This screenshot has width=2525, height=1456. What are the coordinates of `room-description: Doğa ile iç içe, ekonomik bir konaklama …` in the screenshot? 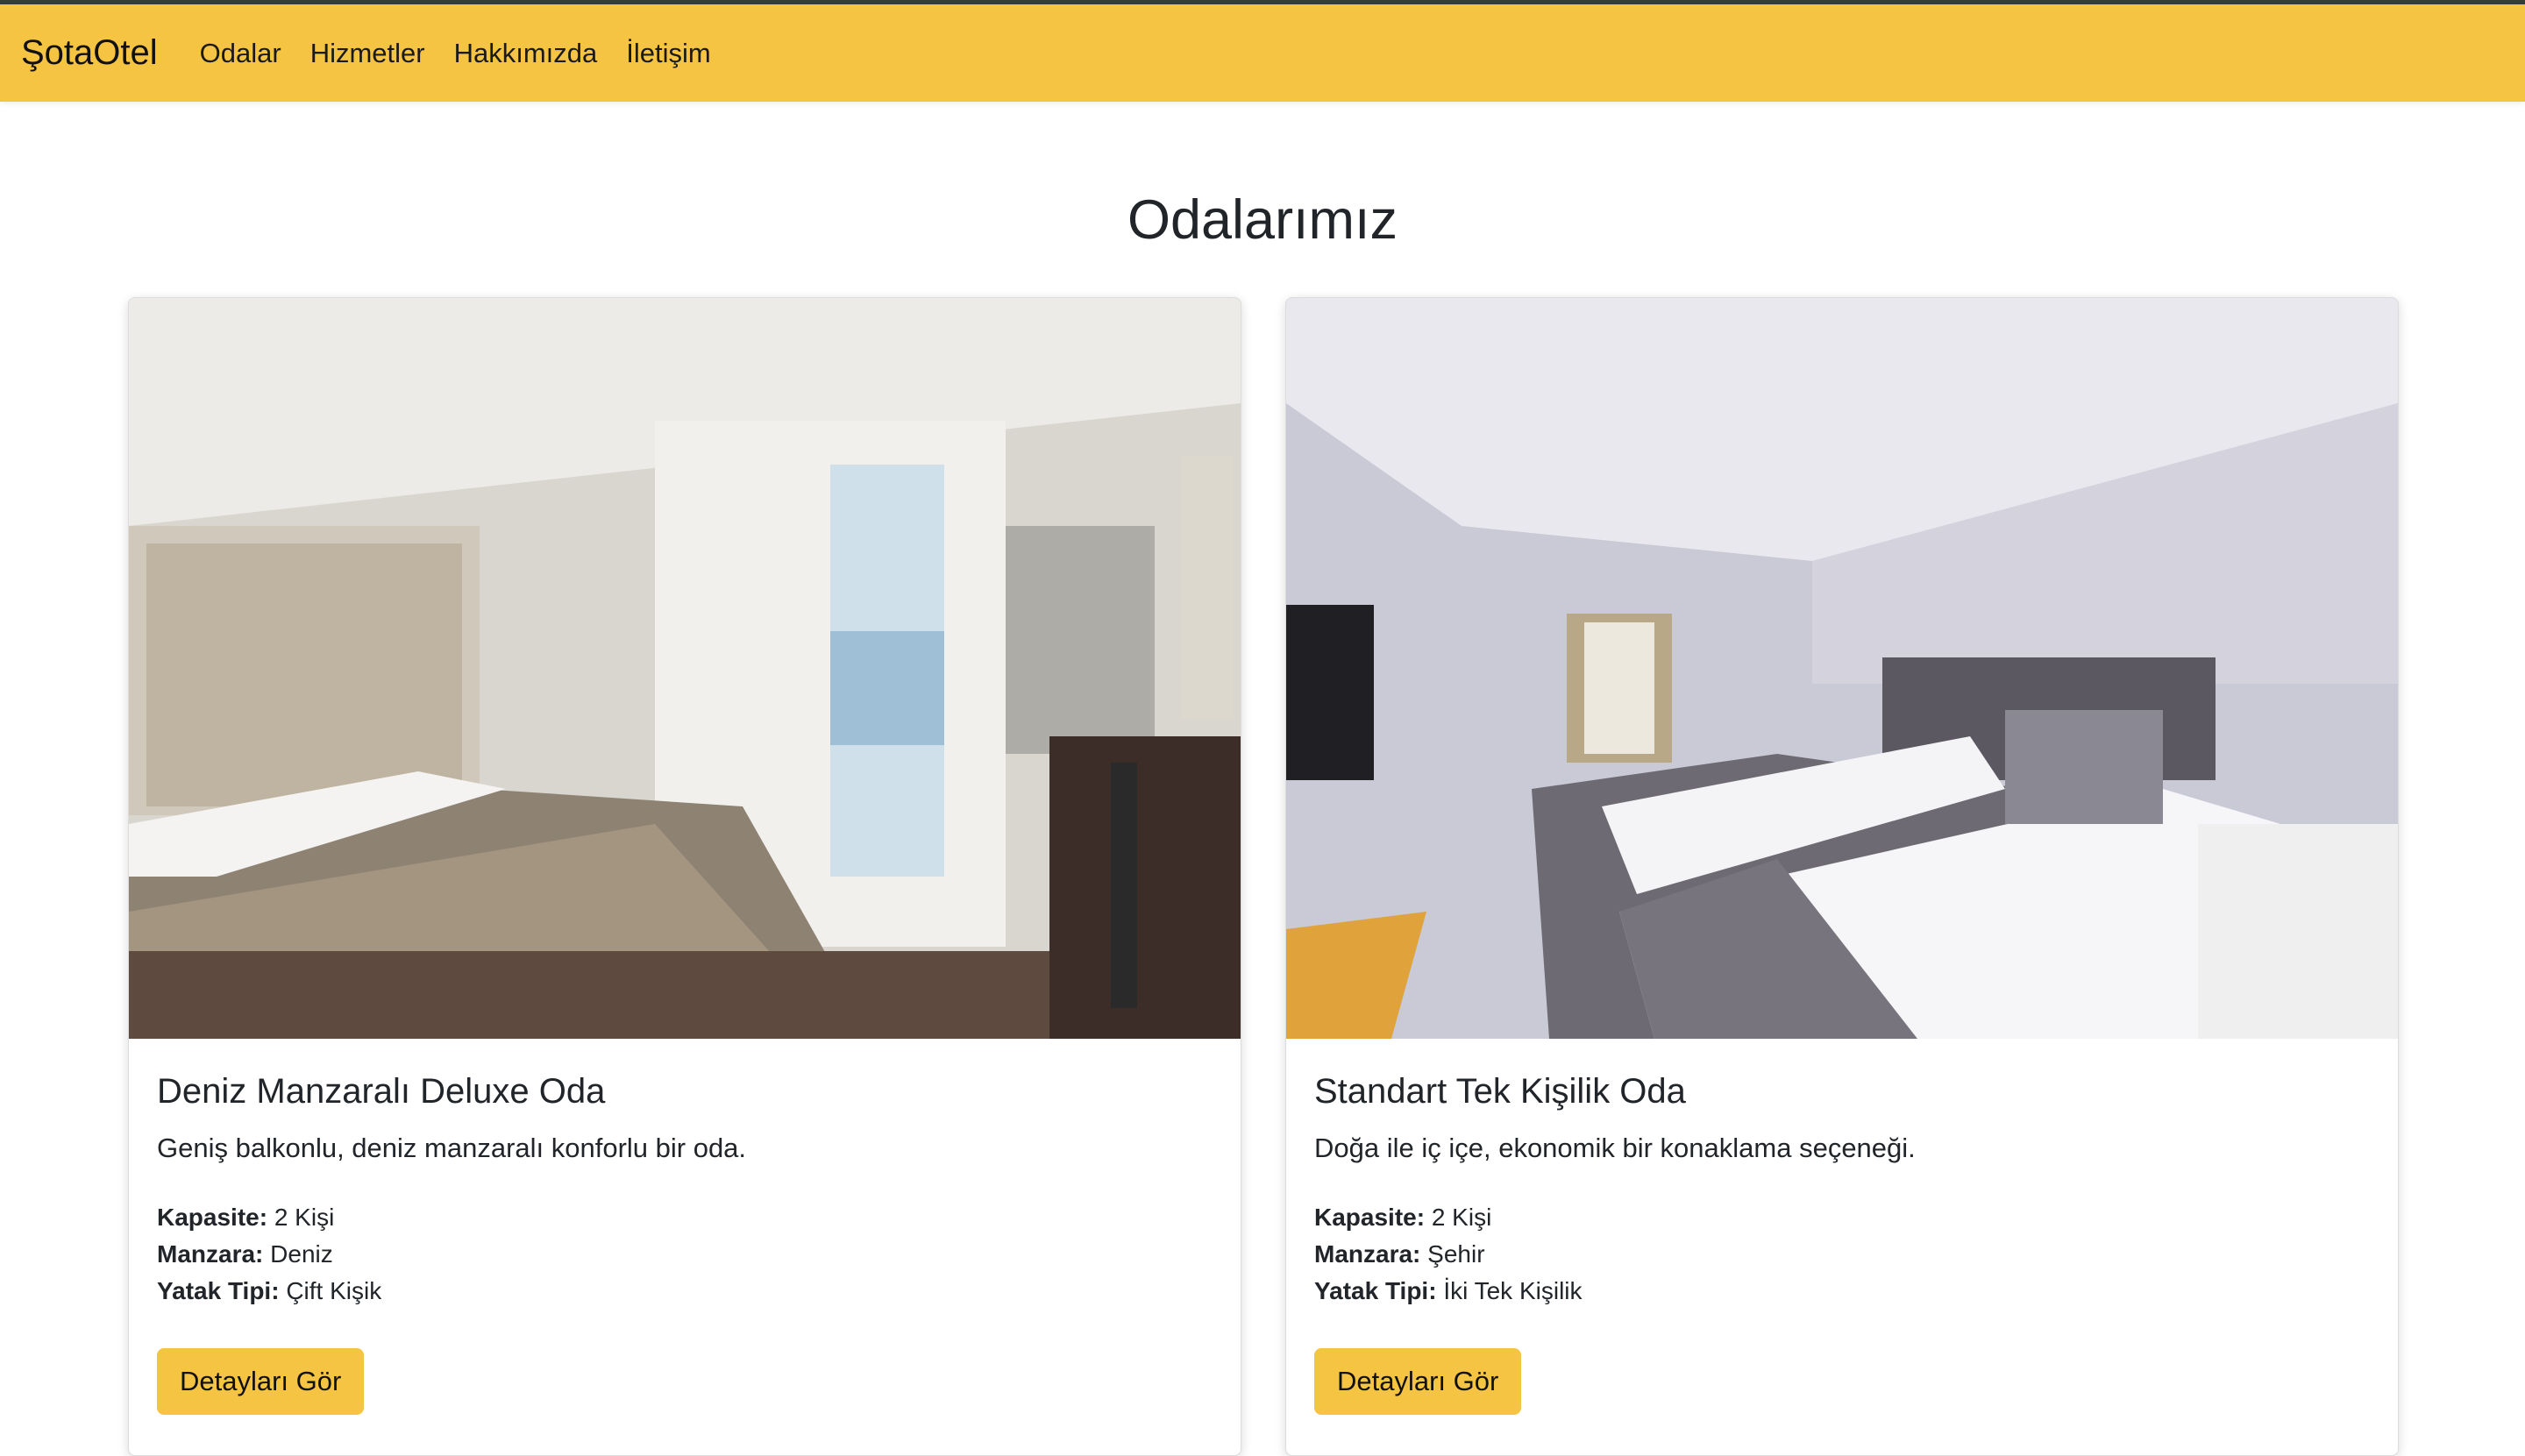 It's located at (1615, 1148).